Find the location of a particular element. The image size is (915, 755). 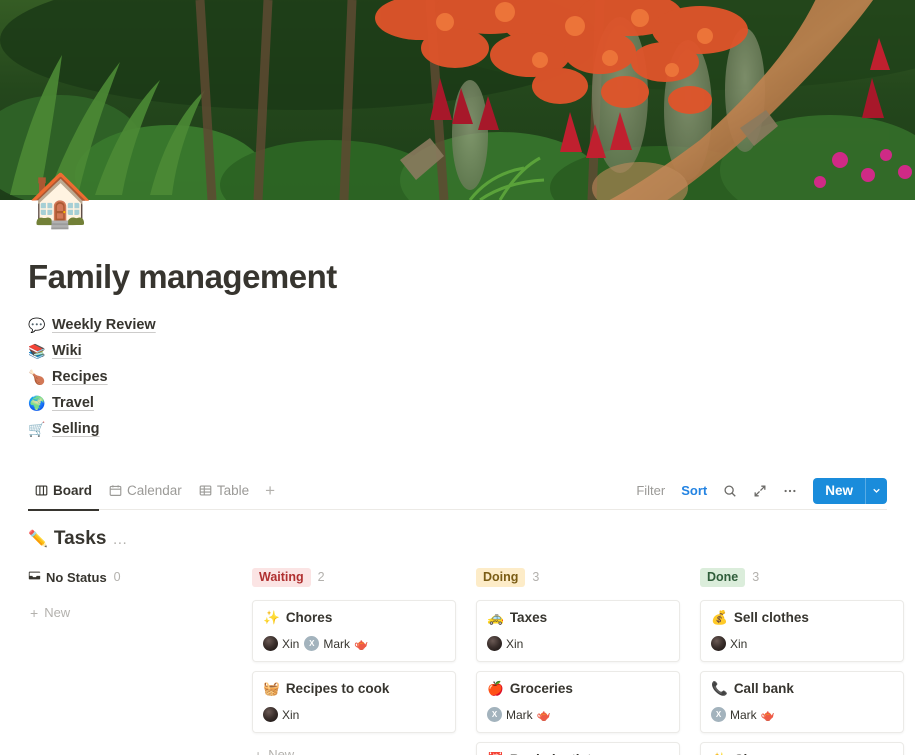

chevron-down-icon is located at coordinates (876, 490).